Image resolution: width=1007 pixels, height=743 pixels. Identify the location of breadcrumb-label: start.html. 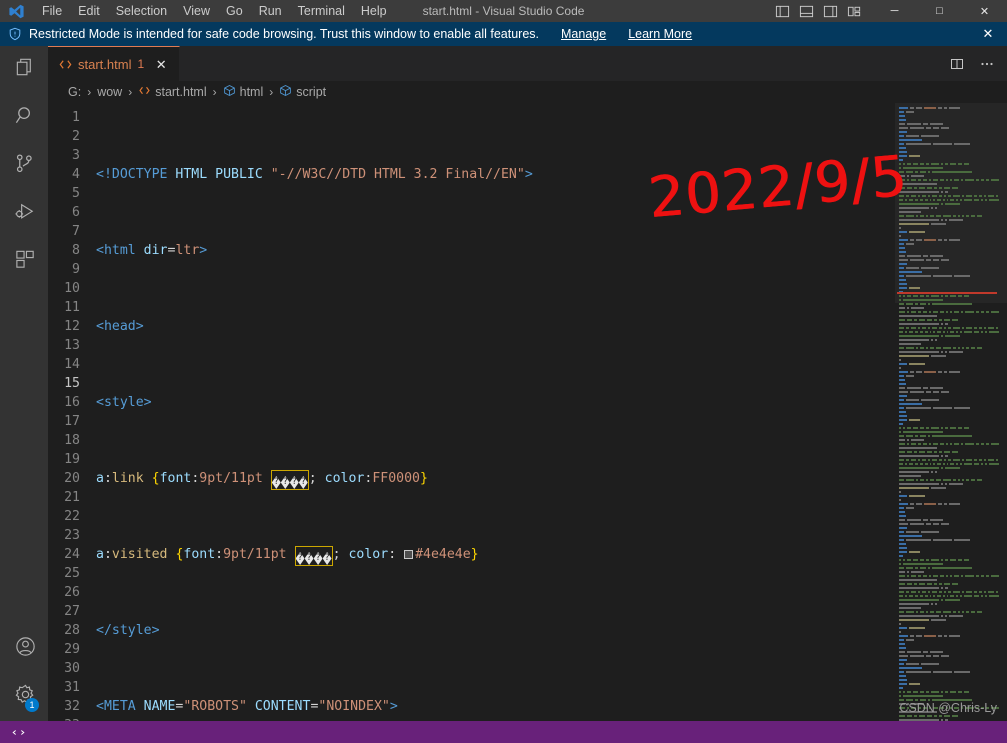
(181, 92).